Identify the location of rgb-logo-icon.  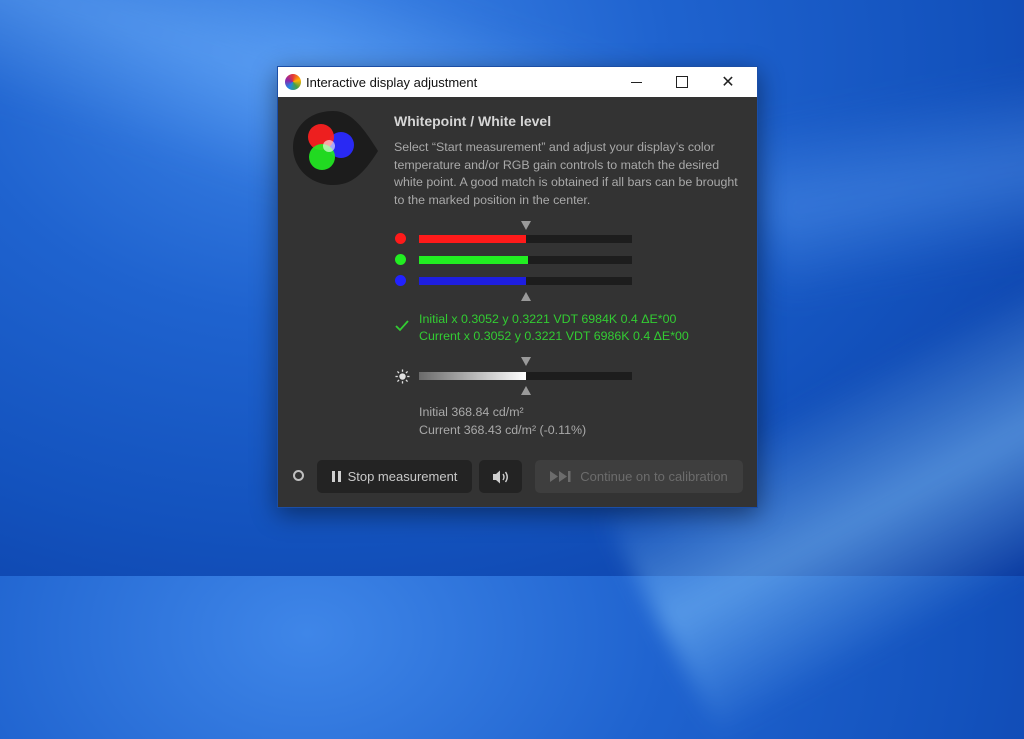
(335, 148).